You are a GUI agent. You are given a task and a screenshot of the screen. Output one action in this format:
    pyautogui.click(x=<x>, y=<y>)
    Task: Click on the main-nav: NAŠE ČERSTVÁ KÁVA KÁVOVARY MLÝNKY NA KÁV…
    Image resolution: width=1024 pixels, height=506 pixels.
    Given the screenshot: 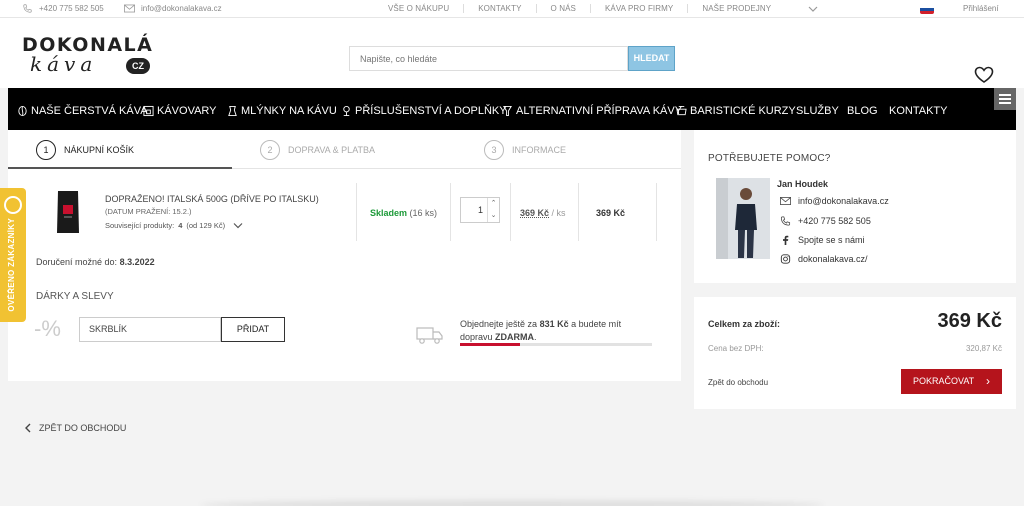 What is the action you would take?
    pyautogui.click(x=512, y=109)
    